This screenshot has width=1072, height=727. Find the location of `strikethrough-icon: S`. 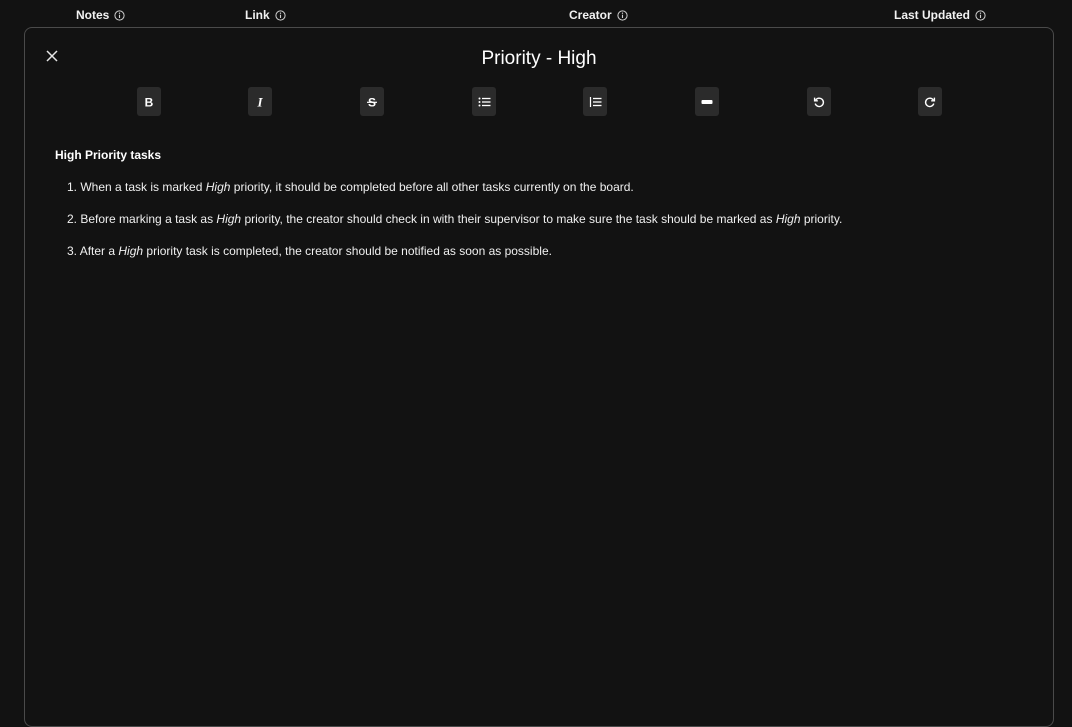

strikethrough-icon: S is located at coordinates (372, 102).